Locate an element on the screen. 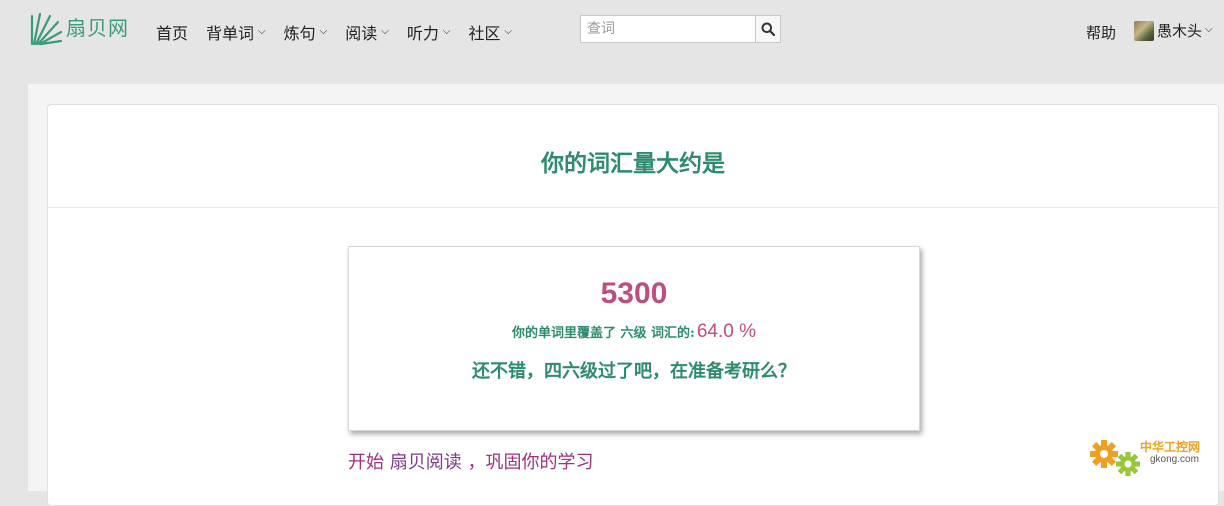 The height and width of the screenshot is (506, 1224). nav-item-community: 社区 ⌵ is located at coordinates (490, 32).